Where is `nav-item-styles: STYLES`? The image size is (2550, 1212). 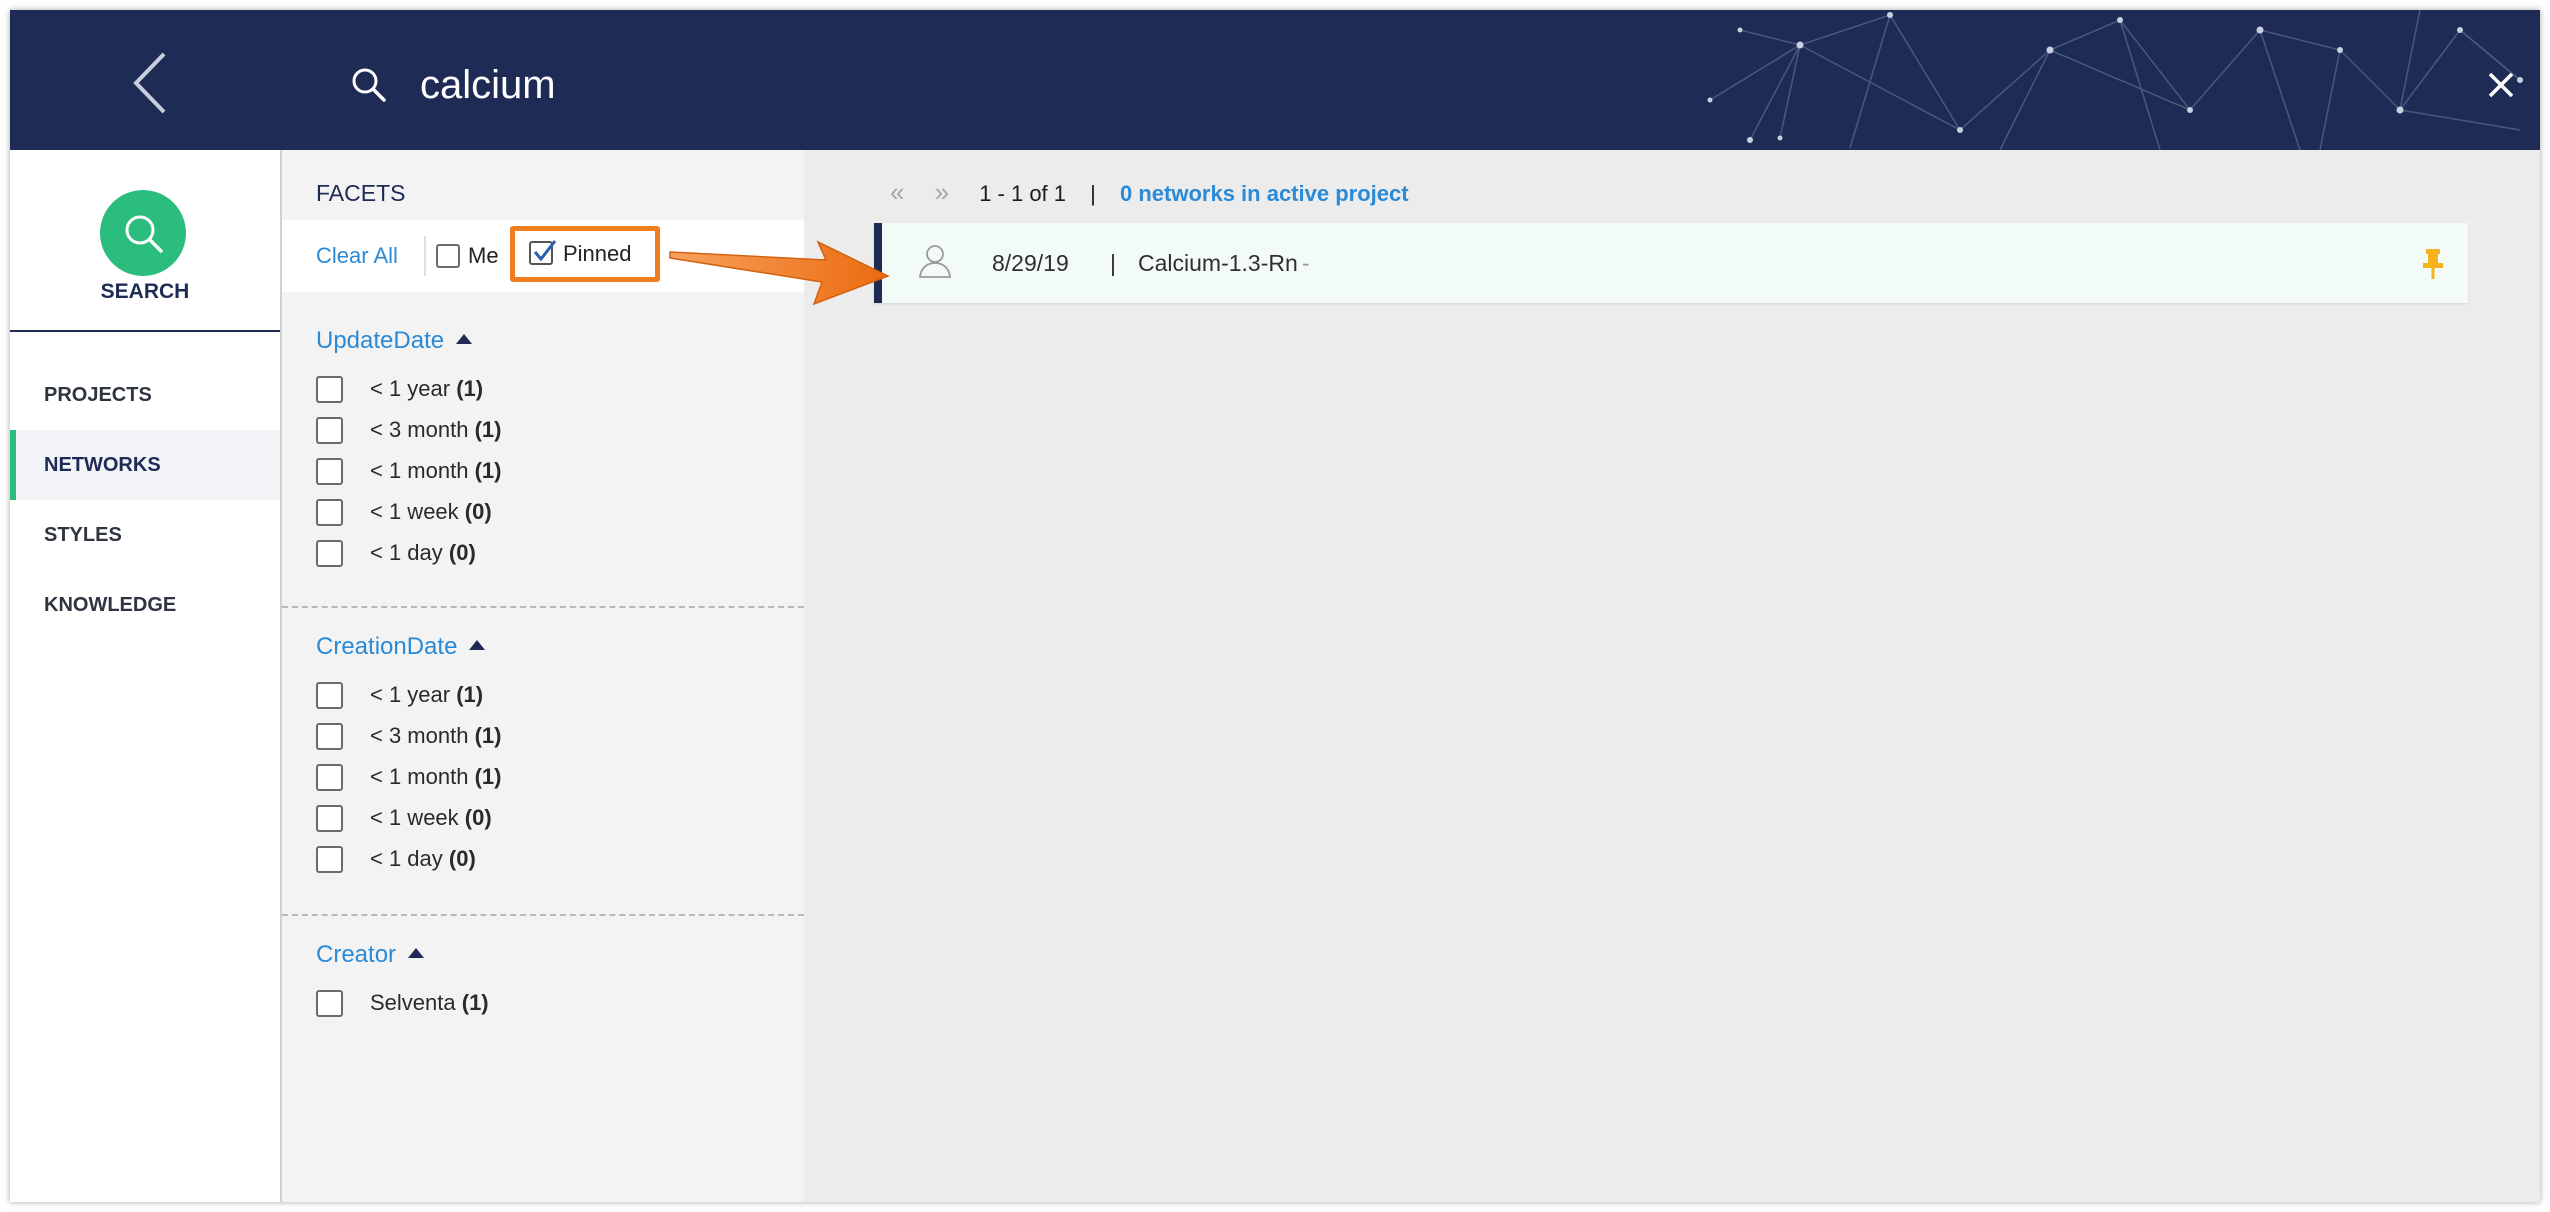
nav-item-styles: STYLES is located at coordinates (145, 535).